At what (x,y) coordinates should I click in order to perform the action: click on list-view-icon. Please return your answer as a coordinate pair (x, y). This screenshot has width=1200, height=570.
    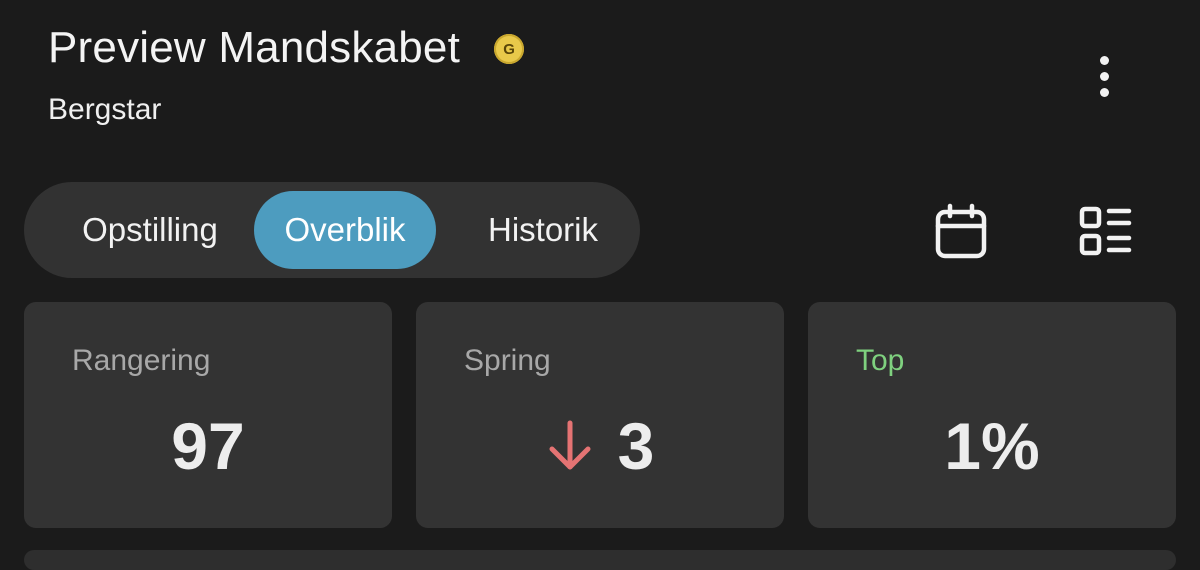
    Looking at the image, I should click on (1105, 231).